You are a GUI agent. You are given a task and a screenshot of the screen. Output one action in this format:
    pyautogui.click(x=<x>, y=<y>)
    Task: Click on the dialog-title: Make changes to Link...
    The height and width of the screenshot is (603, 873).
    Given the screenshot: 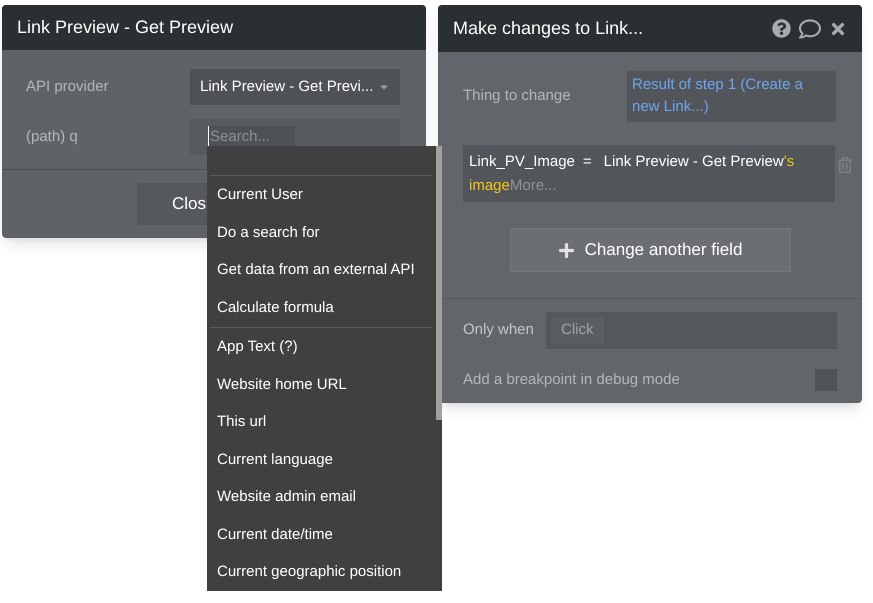 What is the action you would take?
    pyautogui.click(x=548, y=28)
    